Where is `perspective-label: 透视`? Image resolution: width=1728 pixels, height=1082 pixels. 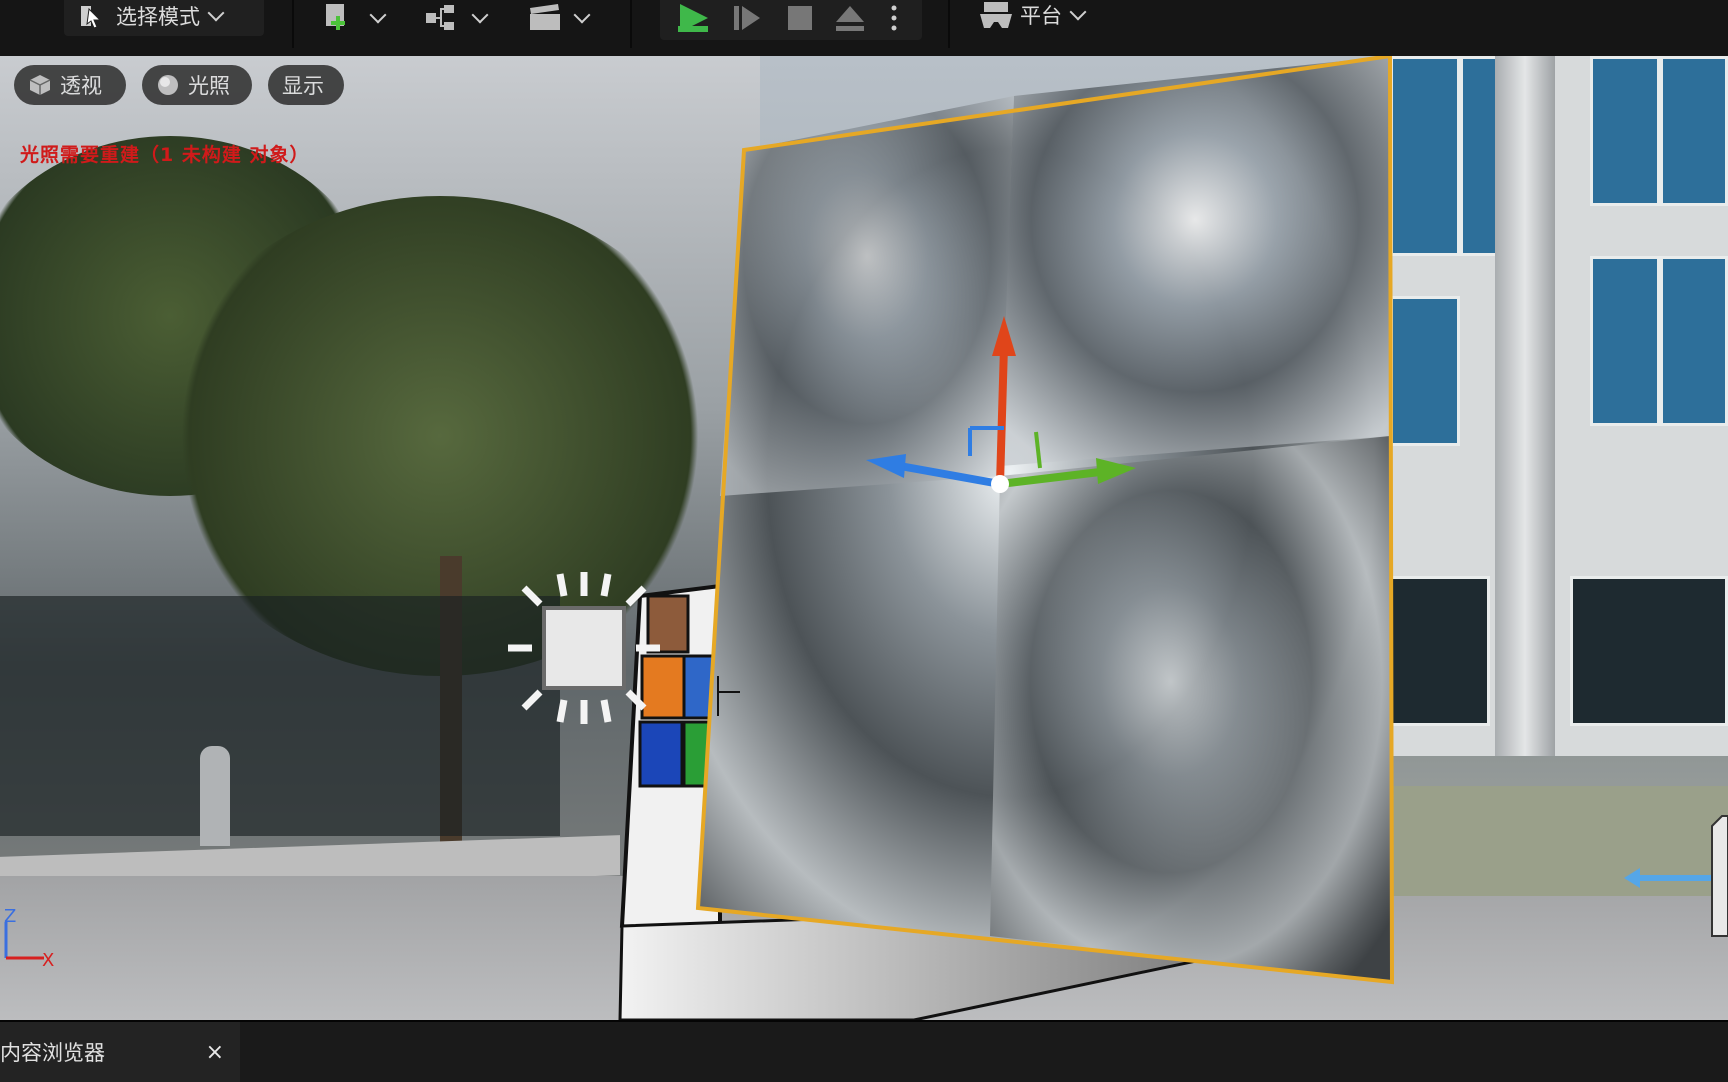
perspective-label: 透视 is located at coordinates (81, 86).